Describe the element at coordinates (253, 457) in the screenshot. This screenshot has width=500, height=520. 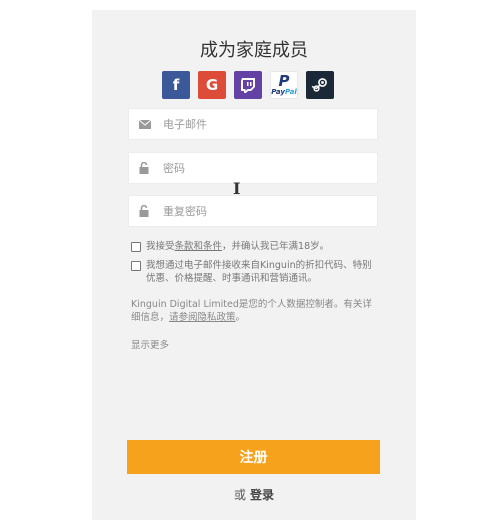
I see `register-button: 注册` at that location.